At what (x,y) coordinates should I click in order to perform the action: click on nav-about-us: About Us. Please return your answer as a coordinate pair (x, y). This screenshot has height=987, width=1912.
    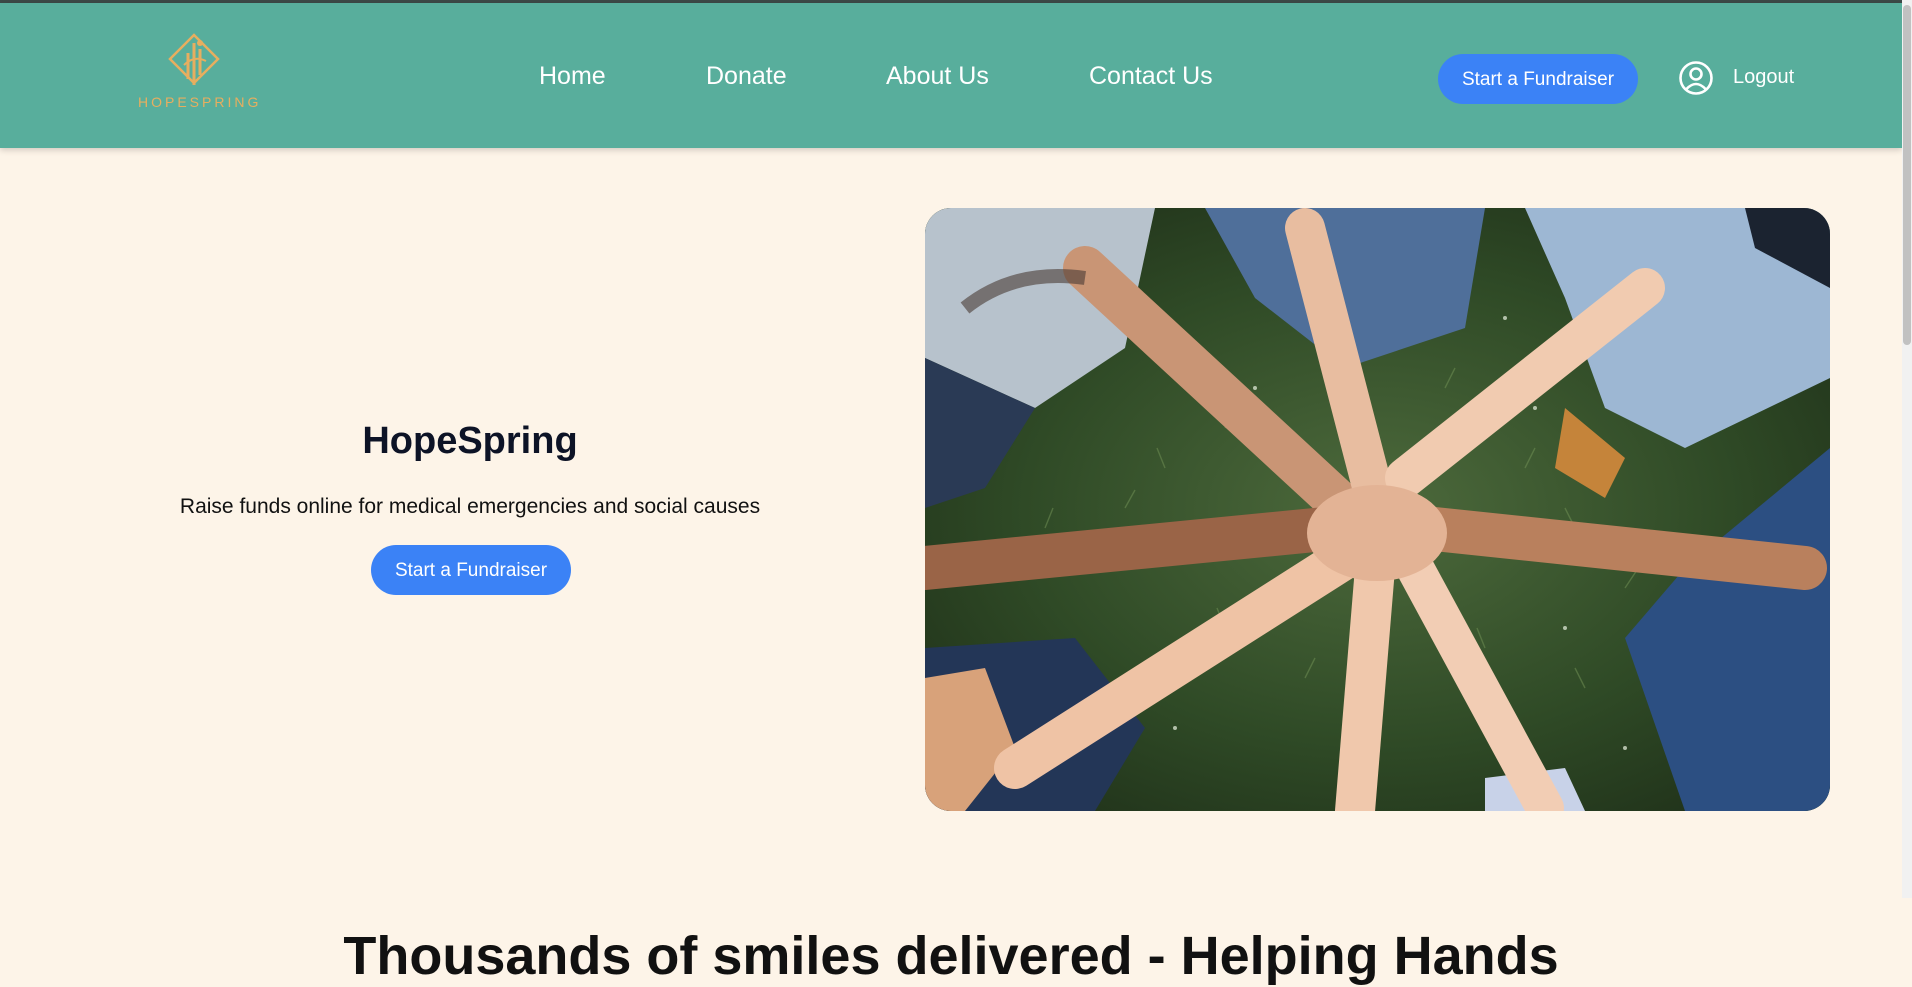
    Looking at the image, I should click on (937, 76).